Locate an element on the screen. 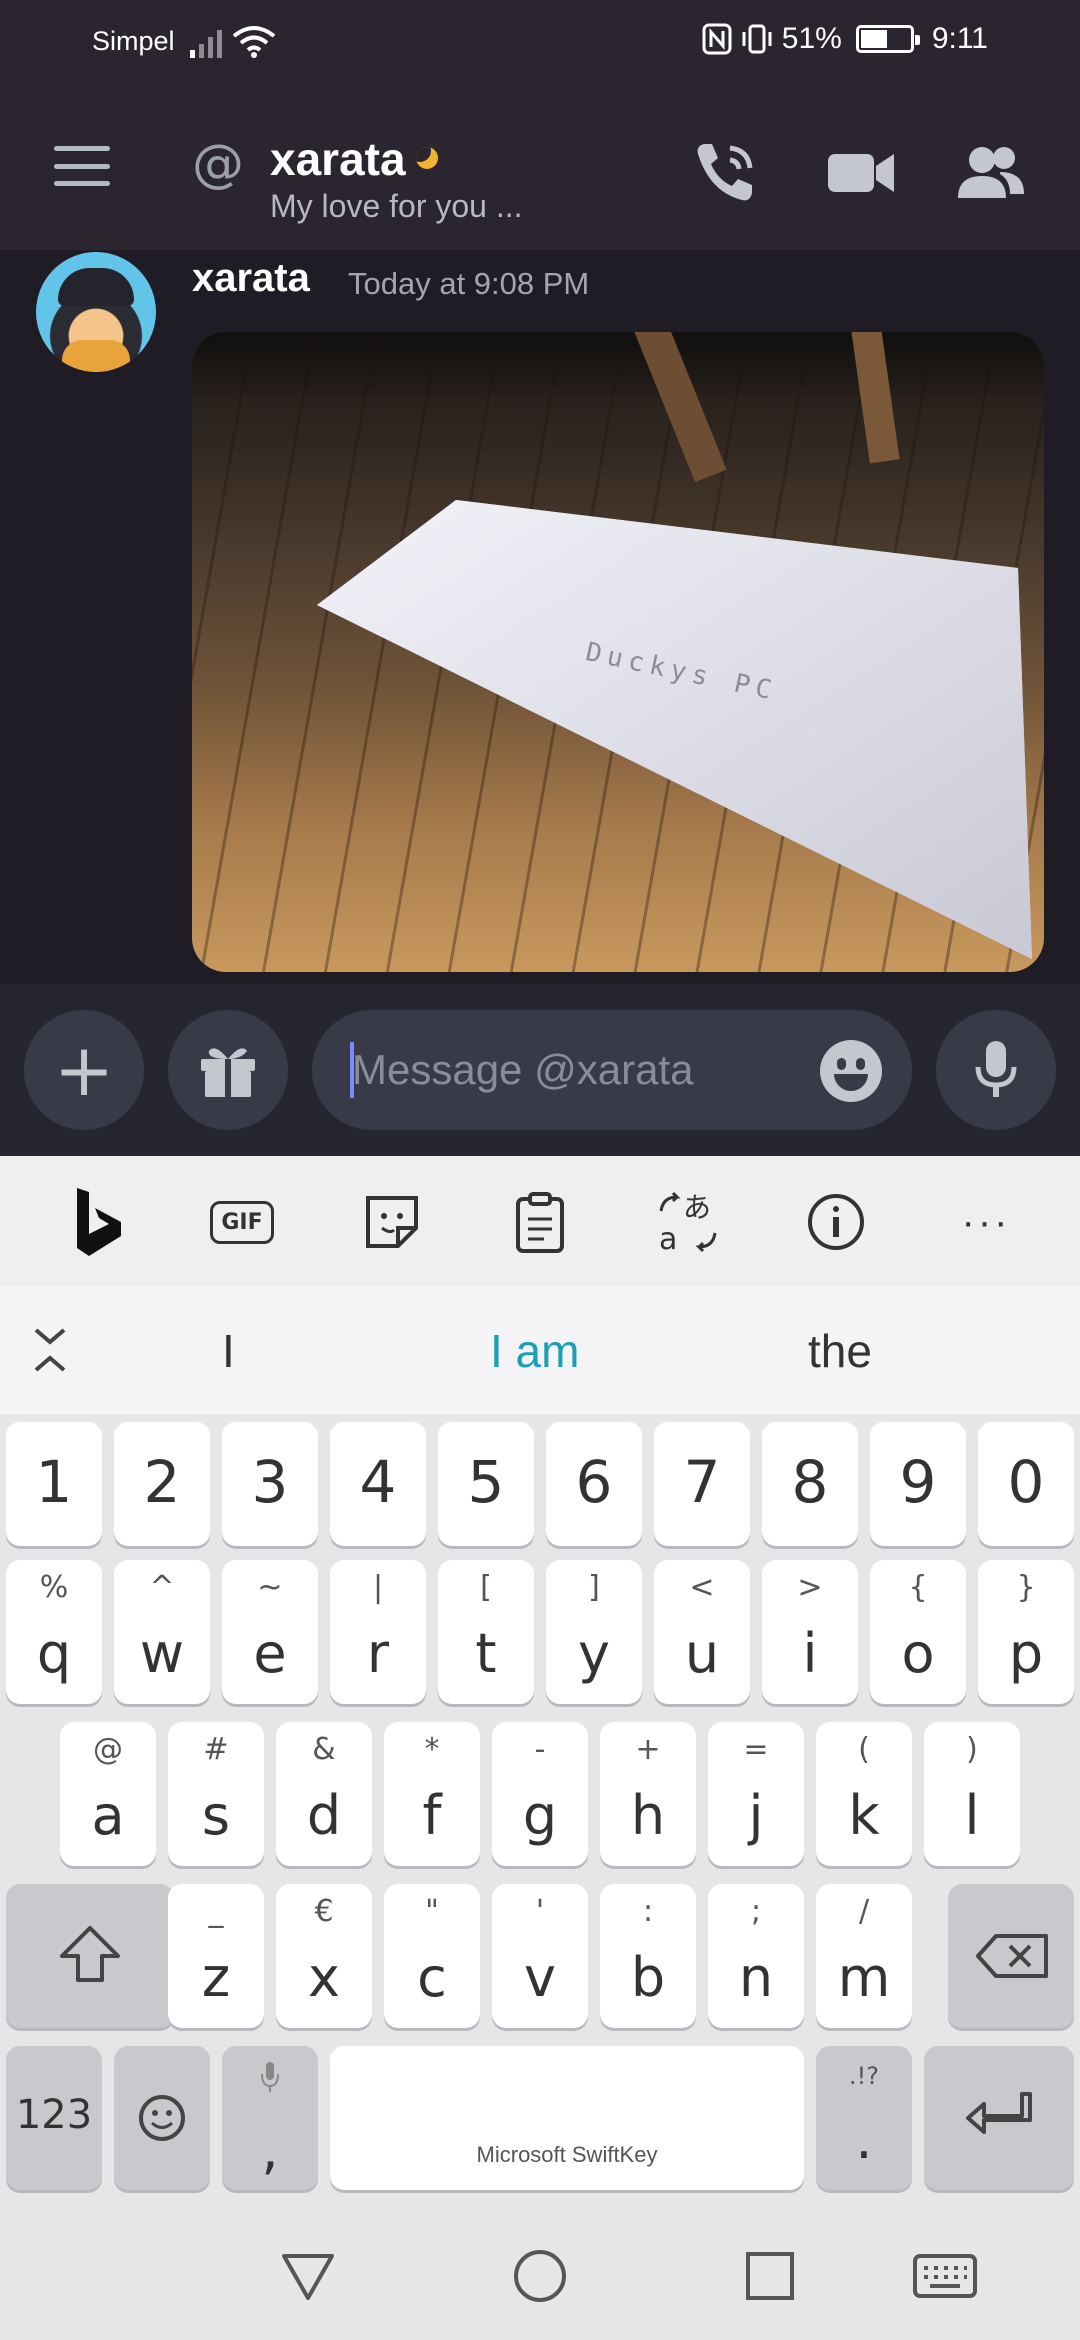 The image size is (1080, 2340). numbers-key: 123 is located at coordinates (54, 2118).